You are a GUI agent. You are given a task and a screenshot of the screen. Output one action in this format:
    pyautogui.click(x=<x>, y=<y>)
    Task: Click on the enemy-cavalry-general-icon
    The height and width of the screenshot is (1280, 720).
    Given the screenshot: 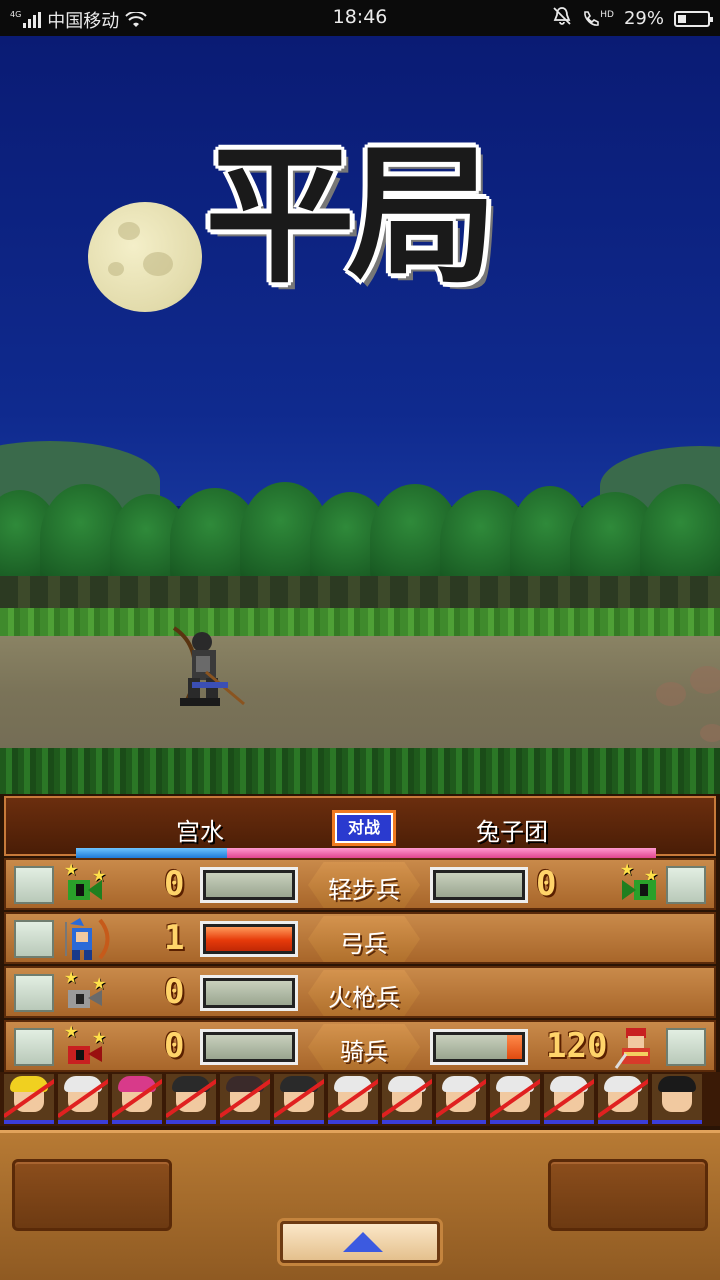 What is the action you would take?
    pyautogui.click(x=636, y=1047)
    